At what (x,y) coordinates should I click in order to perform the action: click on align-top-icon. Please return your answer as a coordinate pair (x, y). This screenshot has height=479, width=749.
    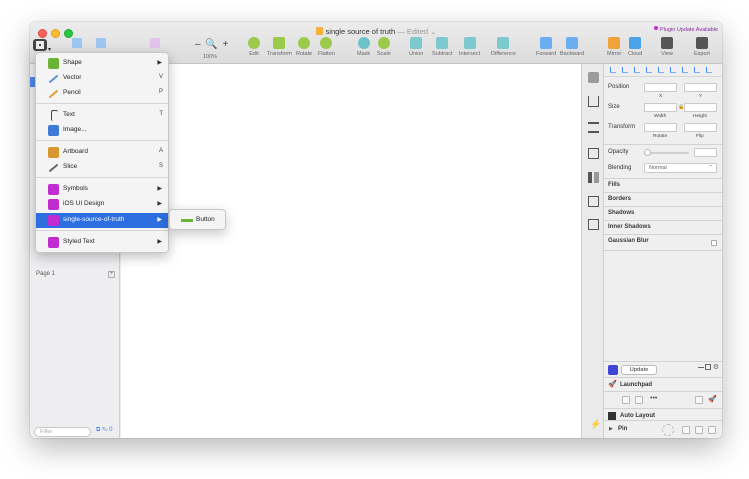
    Looking at the image, I should click on (649, 70).